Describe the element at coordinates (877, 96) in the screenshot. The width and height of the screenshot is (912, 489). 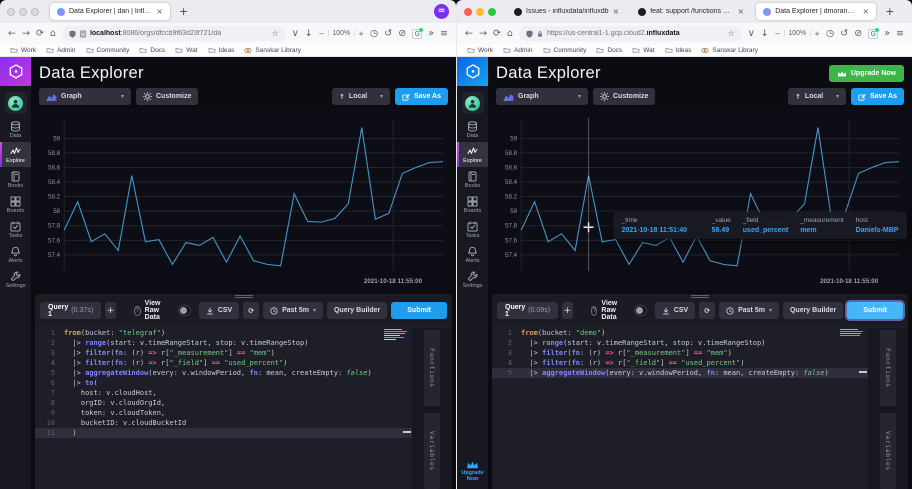
I see `save-as-button: Save As` at that location.